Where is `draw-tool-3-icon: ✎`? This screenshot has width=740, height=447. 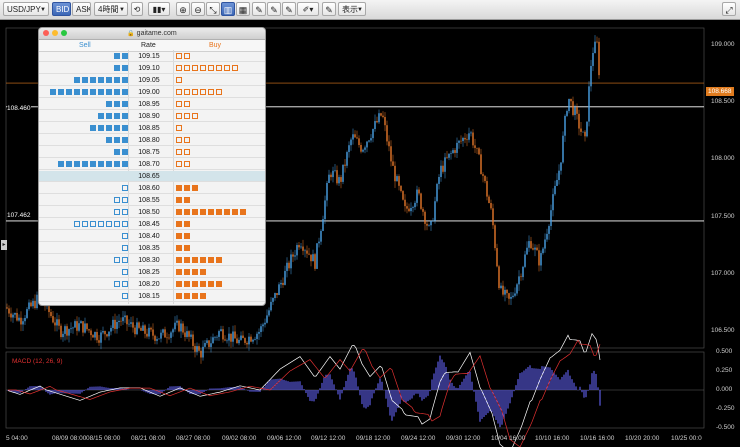 draw-tool-3-icon: ✎ is located at coordinates (289, 9).